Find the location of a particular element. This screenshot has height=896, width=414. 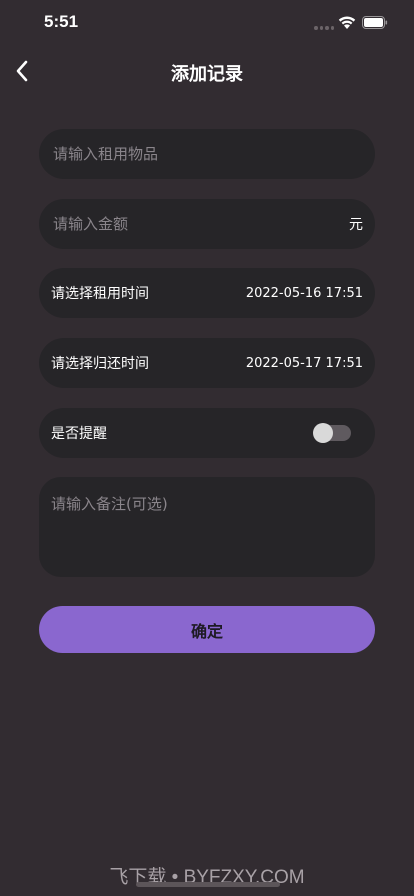

item-field is located at coordinates (207, 154).